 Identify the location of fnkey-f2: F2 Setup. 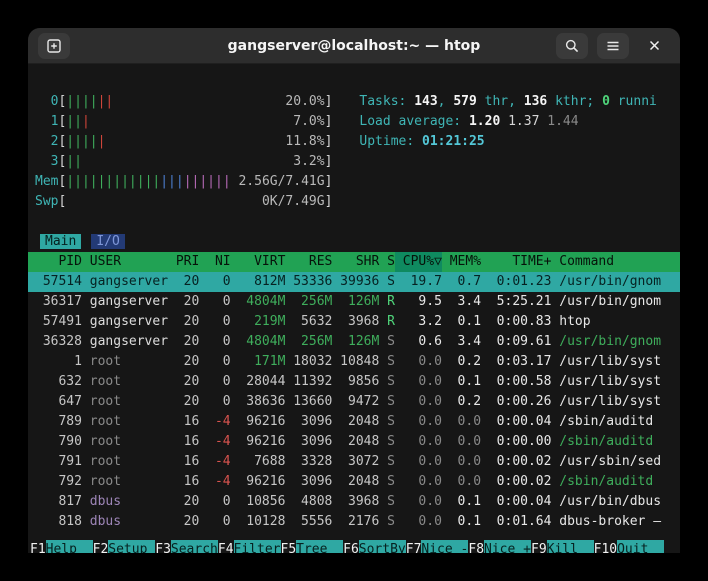
(124, 546).